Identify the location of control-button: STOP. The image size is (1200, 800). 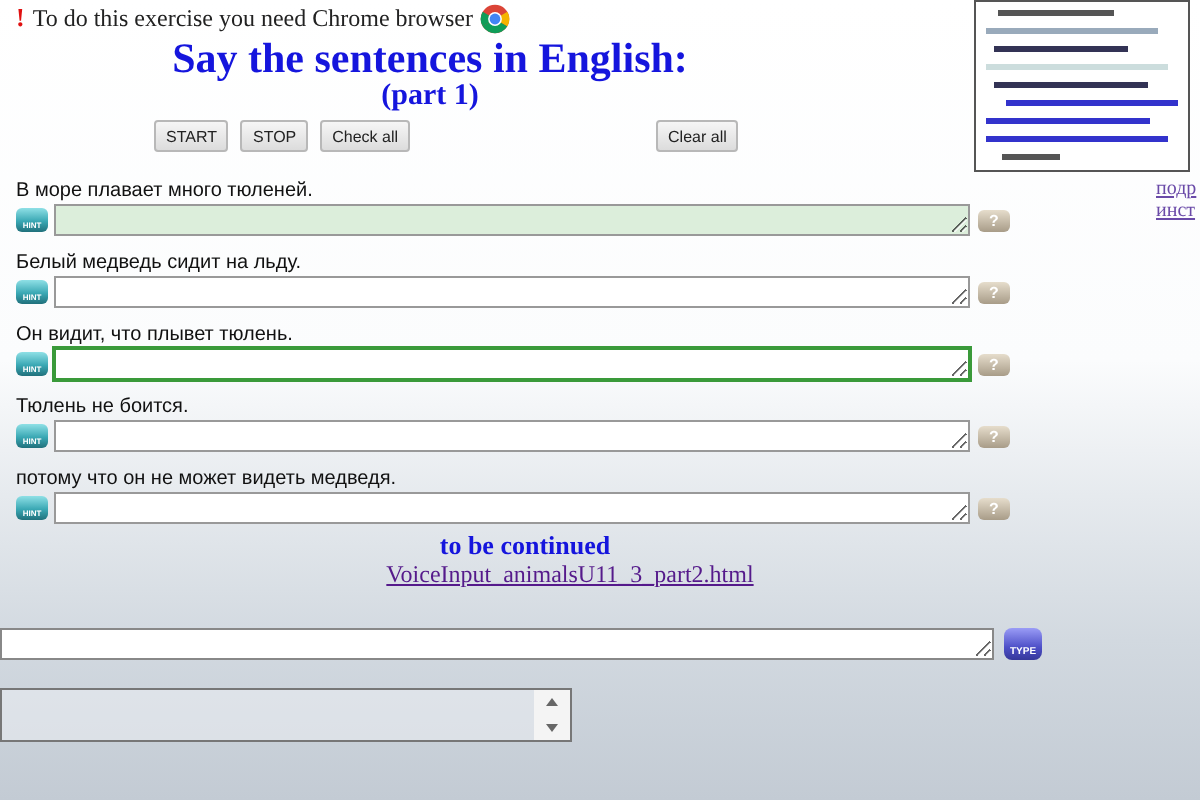
(274, 136).